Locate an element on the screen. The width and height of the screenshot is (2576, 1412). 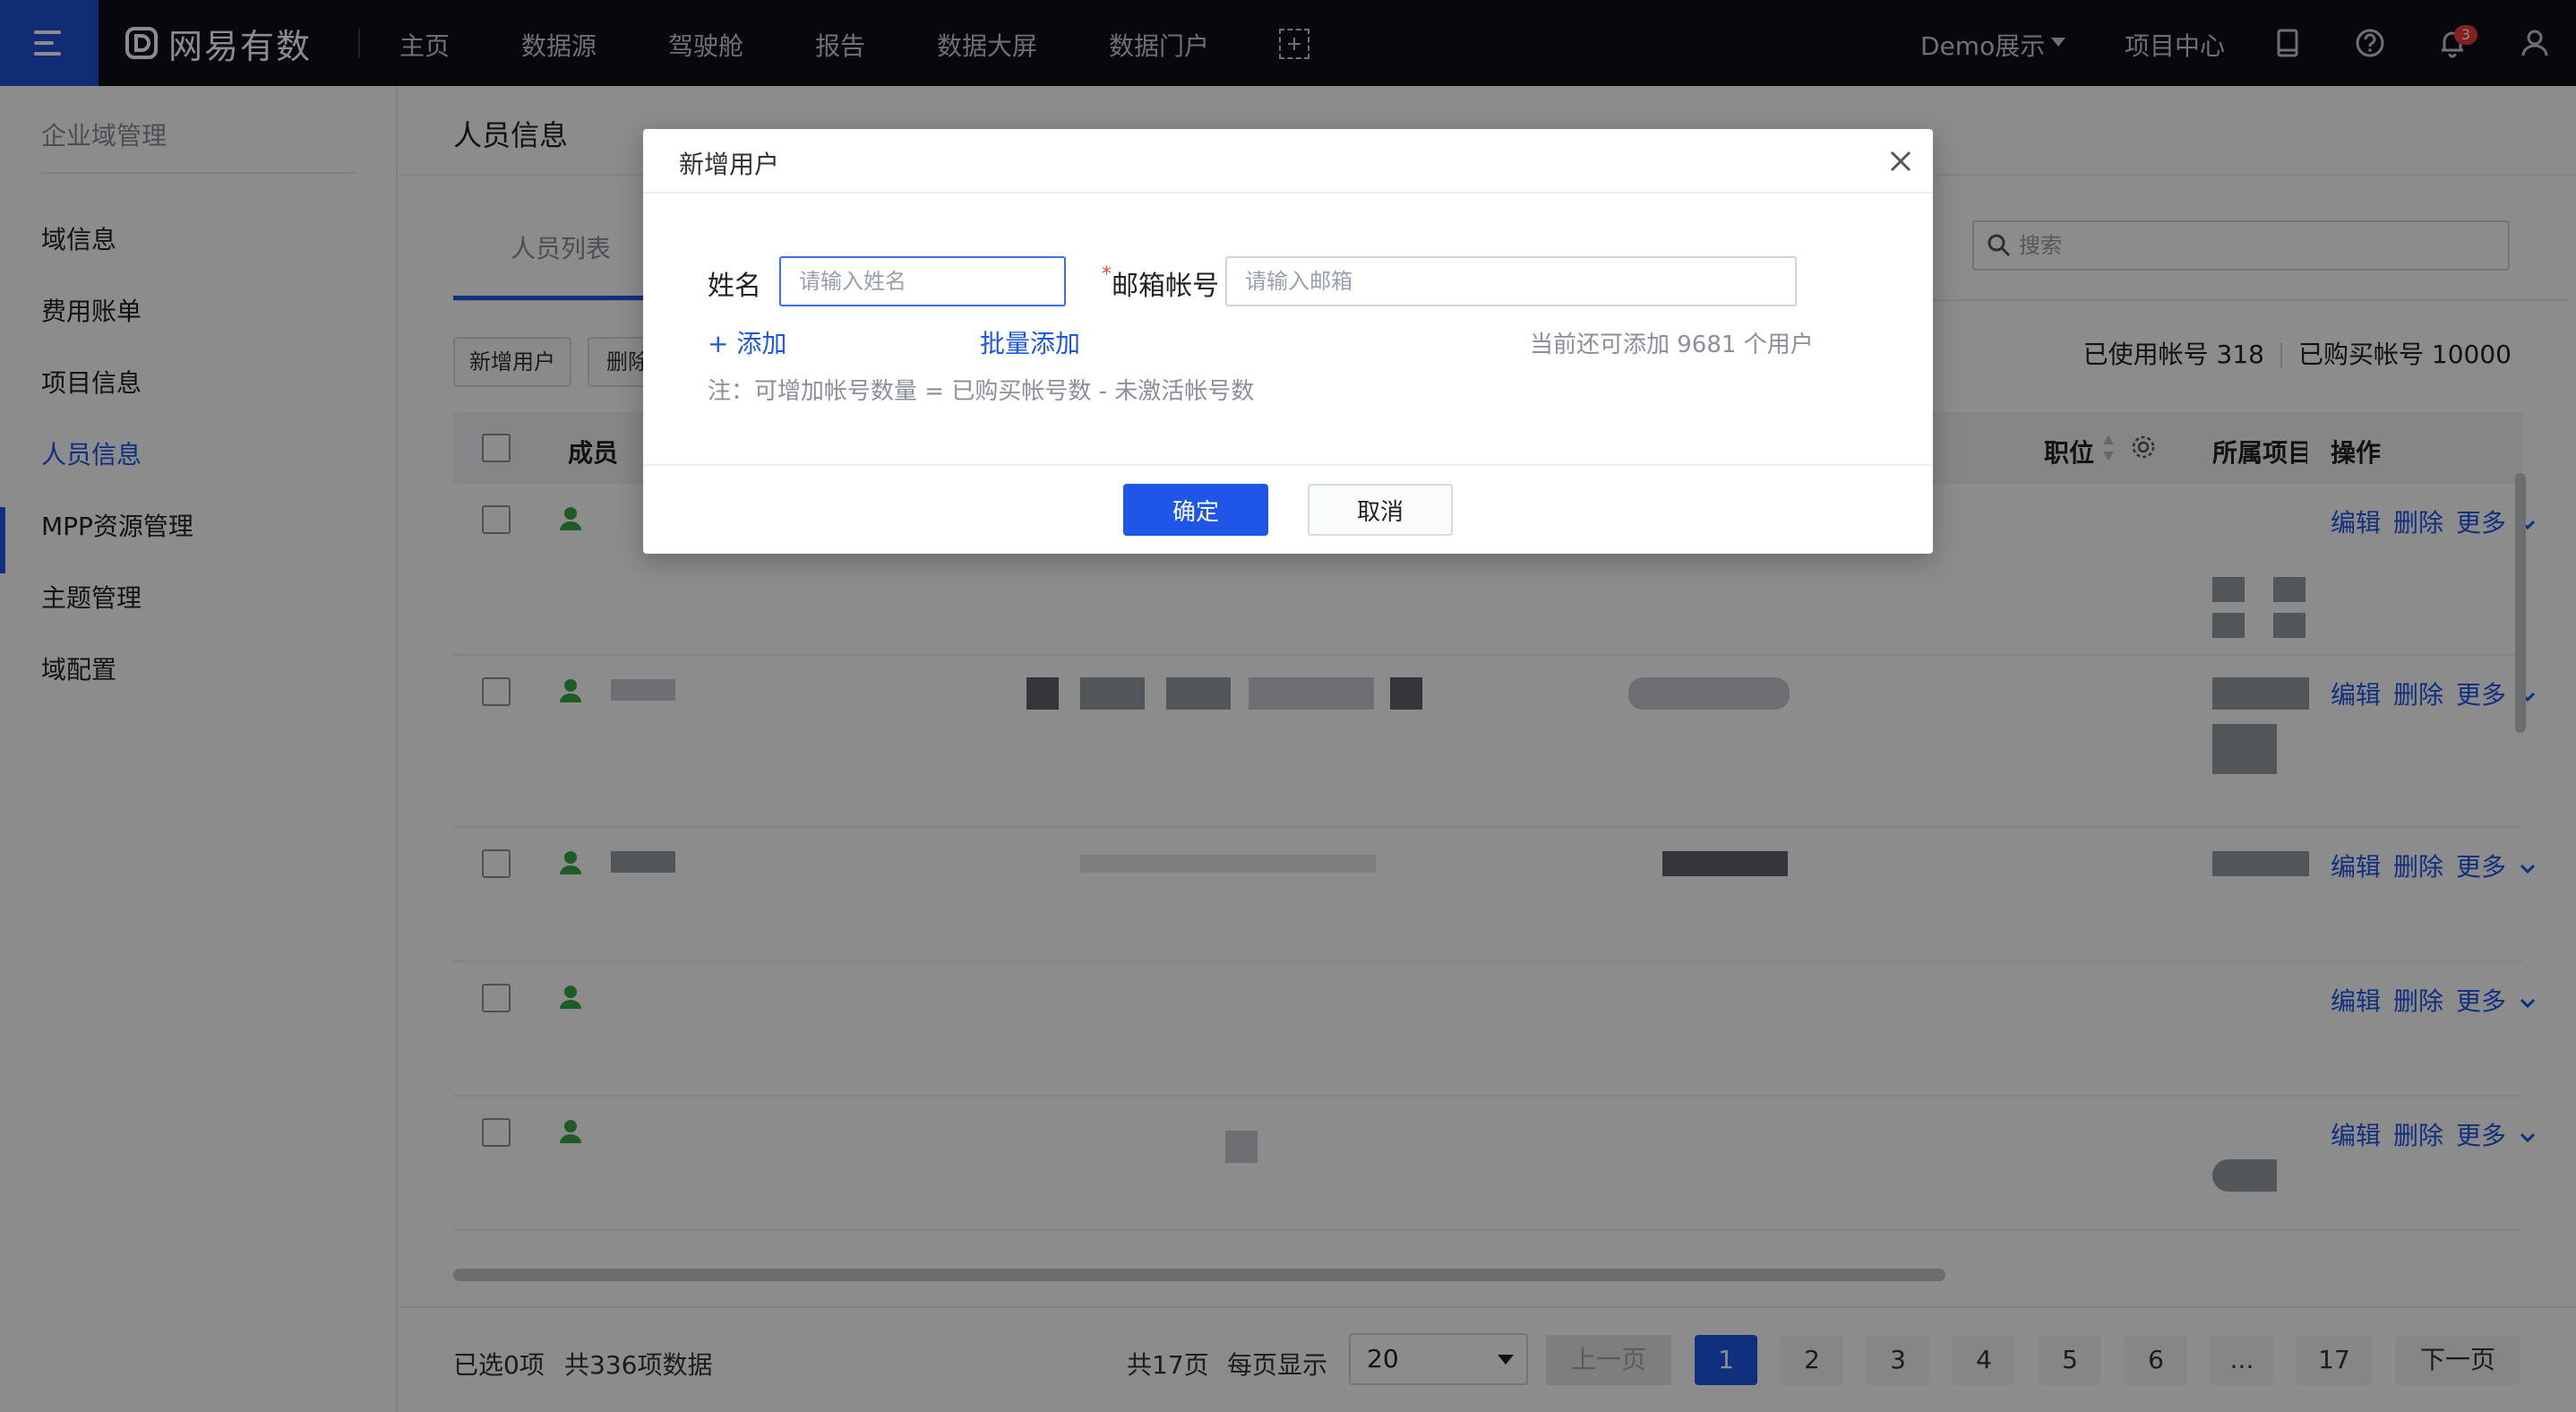
remaining-users: 当前还可添加 9681 个用户 is located at coordinates (1672, 344).